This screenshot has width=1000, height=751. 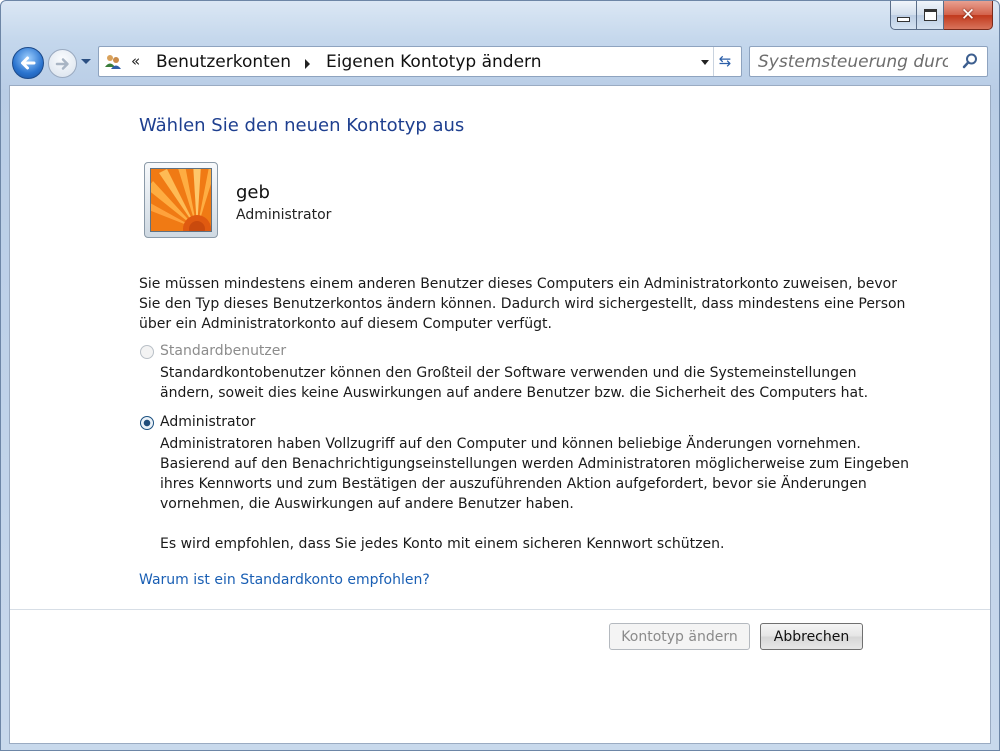 What do you see at coordinates (811, 636) in the screenshot?
I see `cancel-button: Abbrechen` at bounding box center [811, 636].